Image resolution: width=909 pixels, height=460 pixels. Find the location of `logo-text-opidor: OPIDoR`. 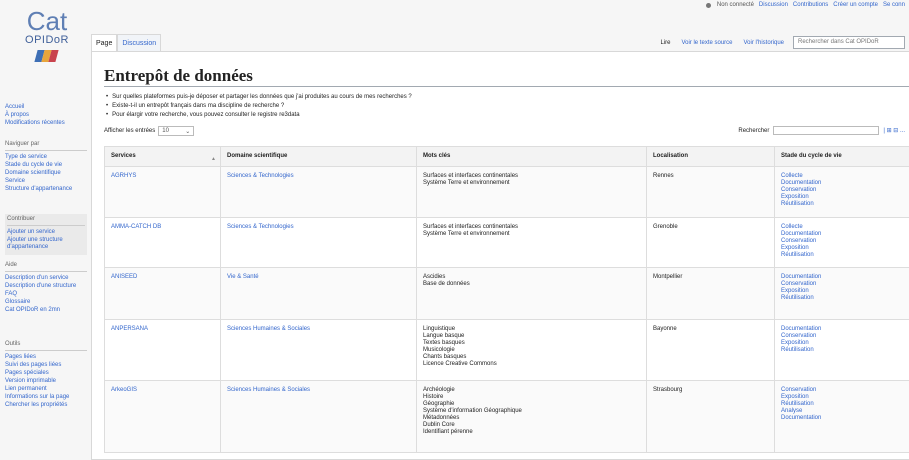

logo-text-opidor: OPIDoR is located at coordinates (47, 40).